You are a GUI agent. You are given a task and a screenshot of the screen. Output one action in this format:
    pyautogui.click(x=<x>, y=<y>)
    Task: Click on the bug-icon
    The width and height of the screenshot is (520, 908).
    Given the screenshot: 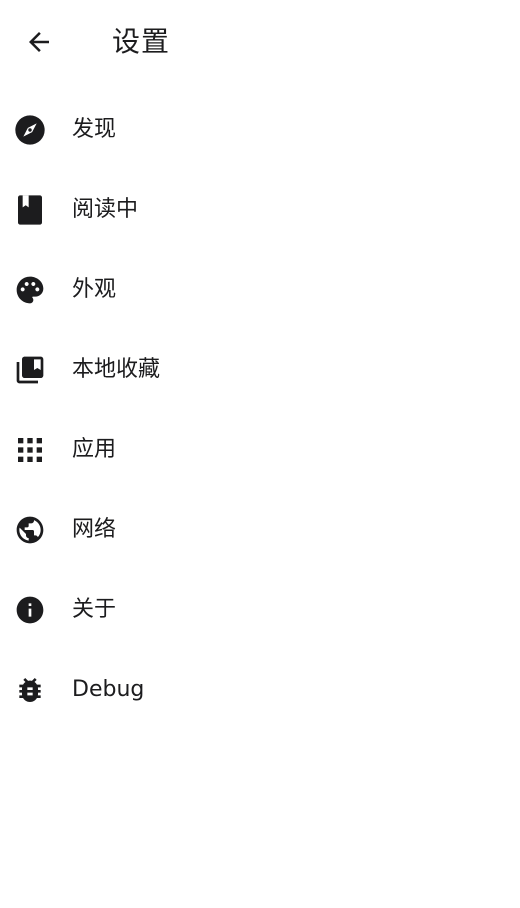 What is the action you would take?
    pyautogui.click(x=30, y=690)
    